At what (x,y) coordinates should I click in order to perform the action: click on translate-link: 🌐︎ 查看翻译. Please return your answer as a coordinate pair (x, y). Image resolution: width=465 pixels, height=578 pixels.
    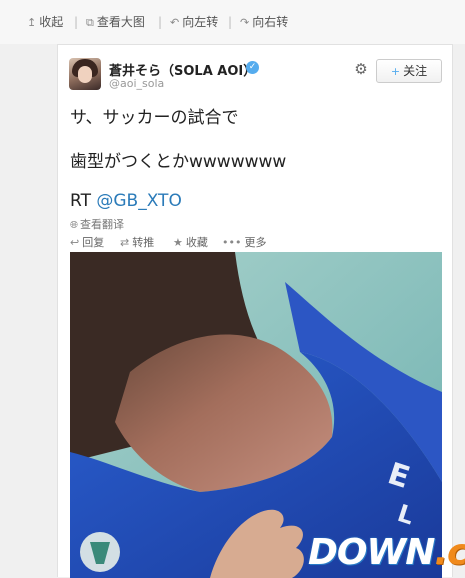
    Looking at the image, I should click on (97, 224).